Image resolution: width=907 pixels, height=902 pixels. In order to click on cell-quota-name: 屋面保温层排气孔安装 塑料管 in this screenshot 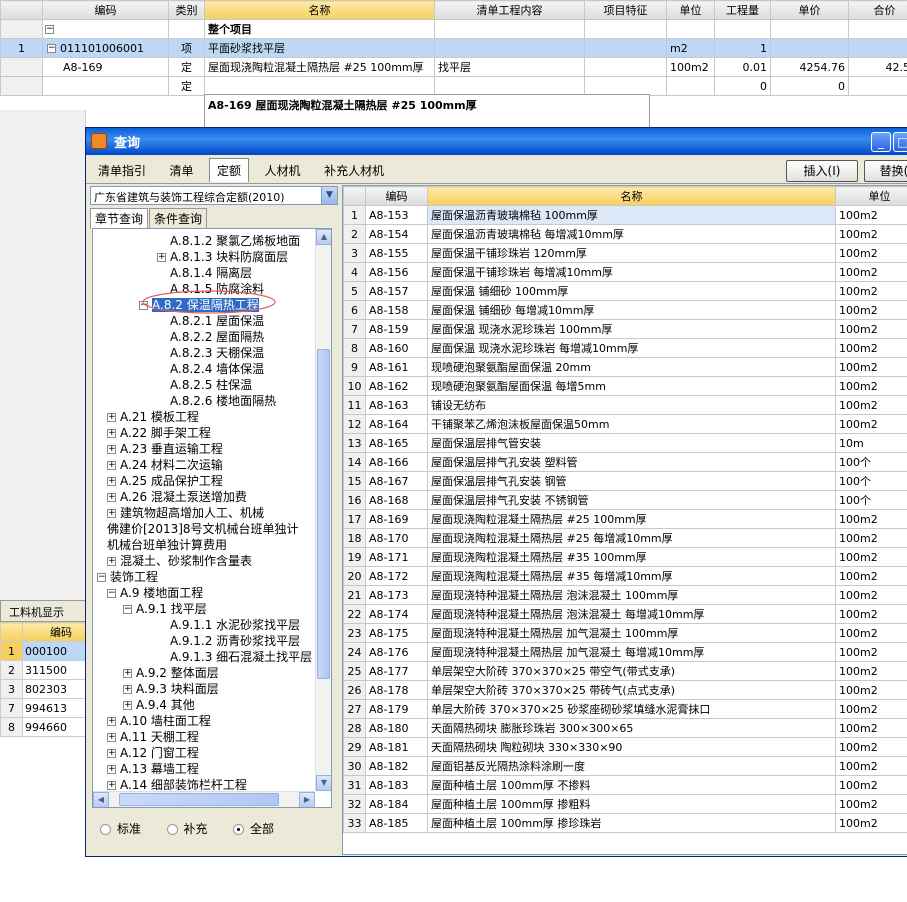, I will do `click(632, 462)`.